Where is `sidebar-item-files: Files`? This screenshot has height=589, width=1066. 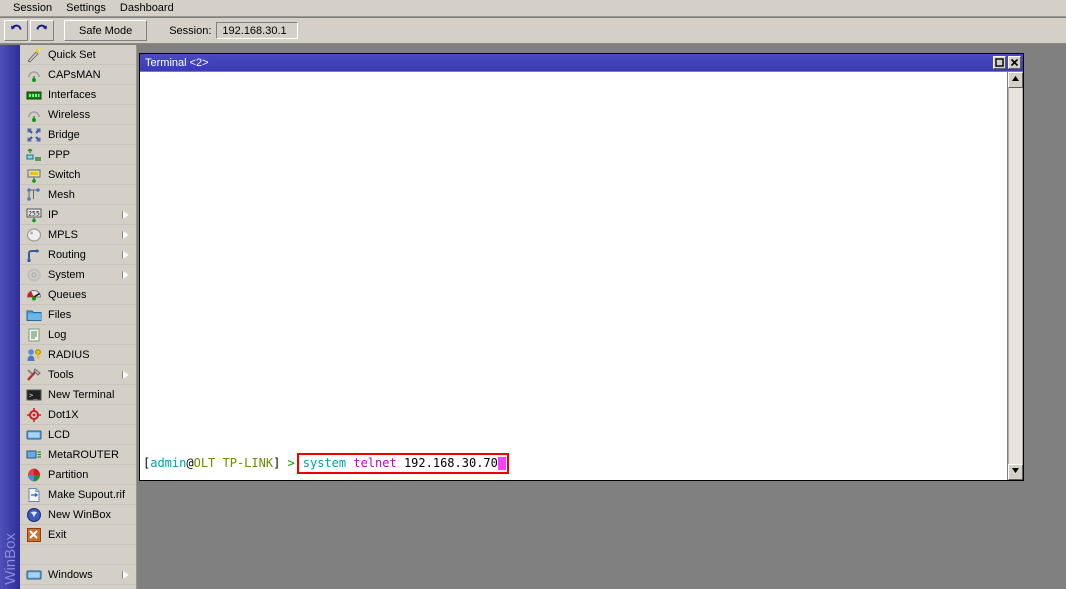 sidebar-item-files: Files is located at coordinates (78, 315).